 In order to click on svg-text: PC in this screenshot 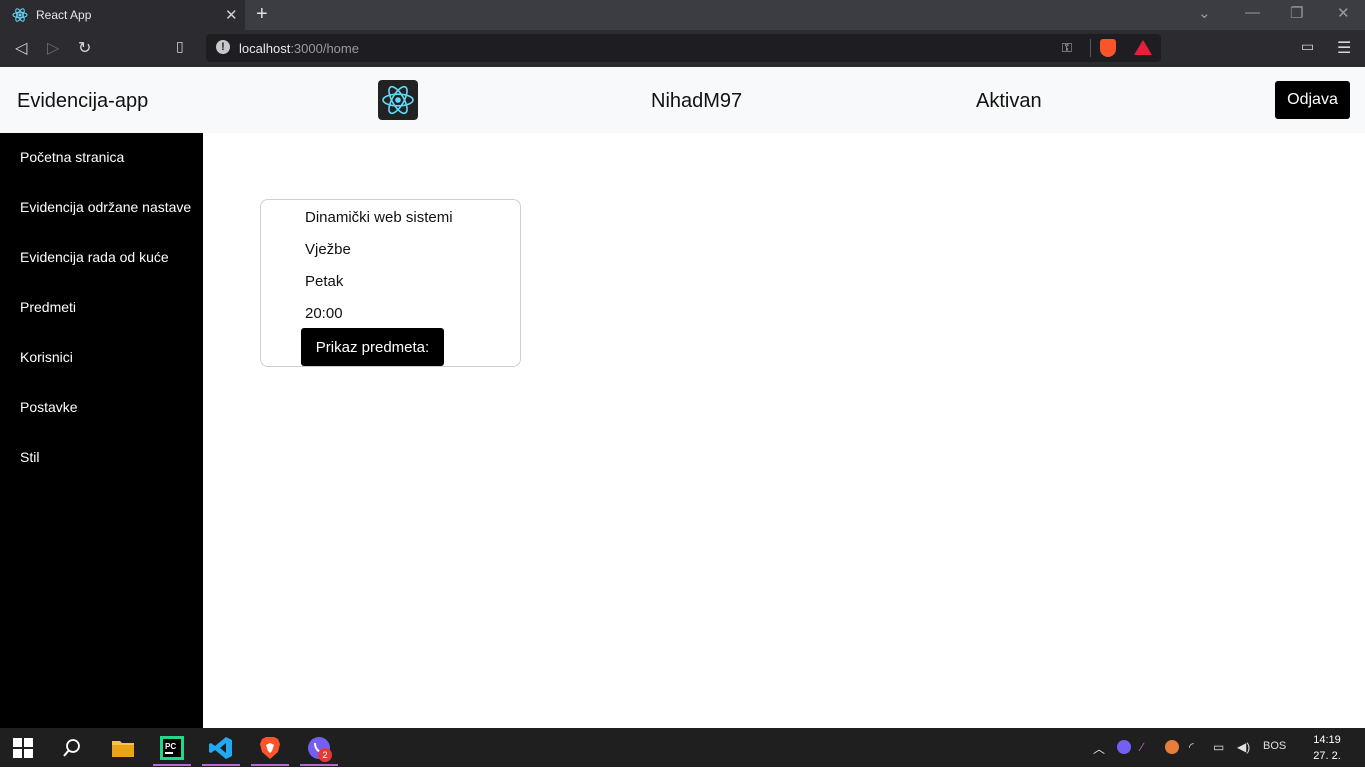, I will do `click(170, 746)`.